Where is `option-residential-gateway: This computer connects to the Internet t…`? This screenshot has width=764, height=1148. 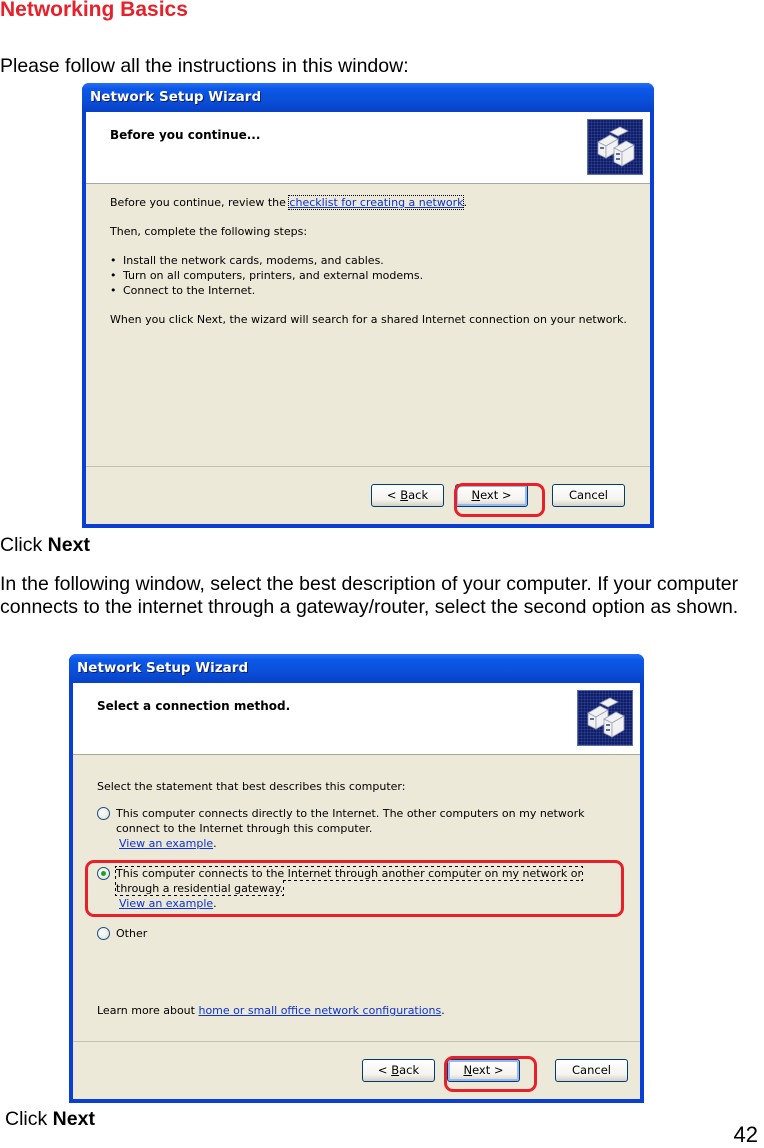 option-residential-gateway: This computer connects to the Internet t… is located at coordinates (361, 888).